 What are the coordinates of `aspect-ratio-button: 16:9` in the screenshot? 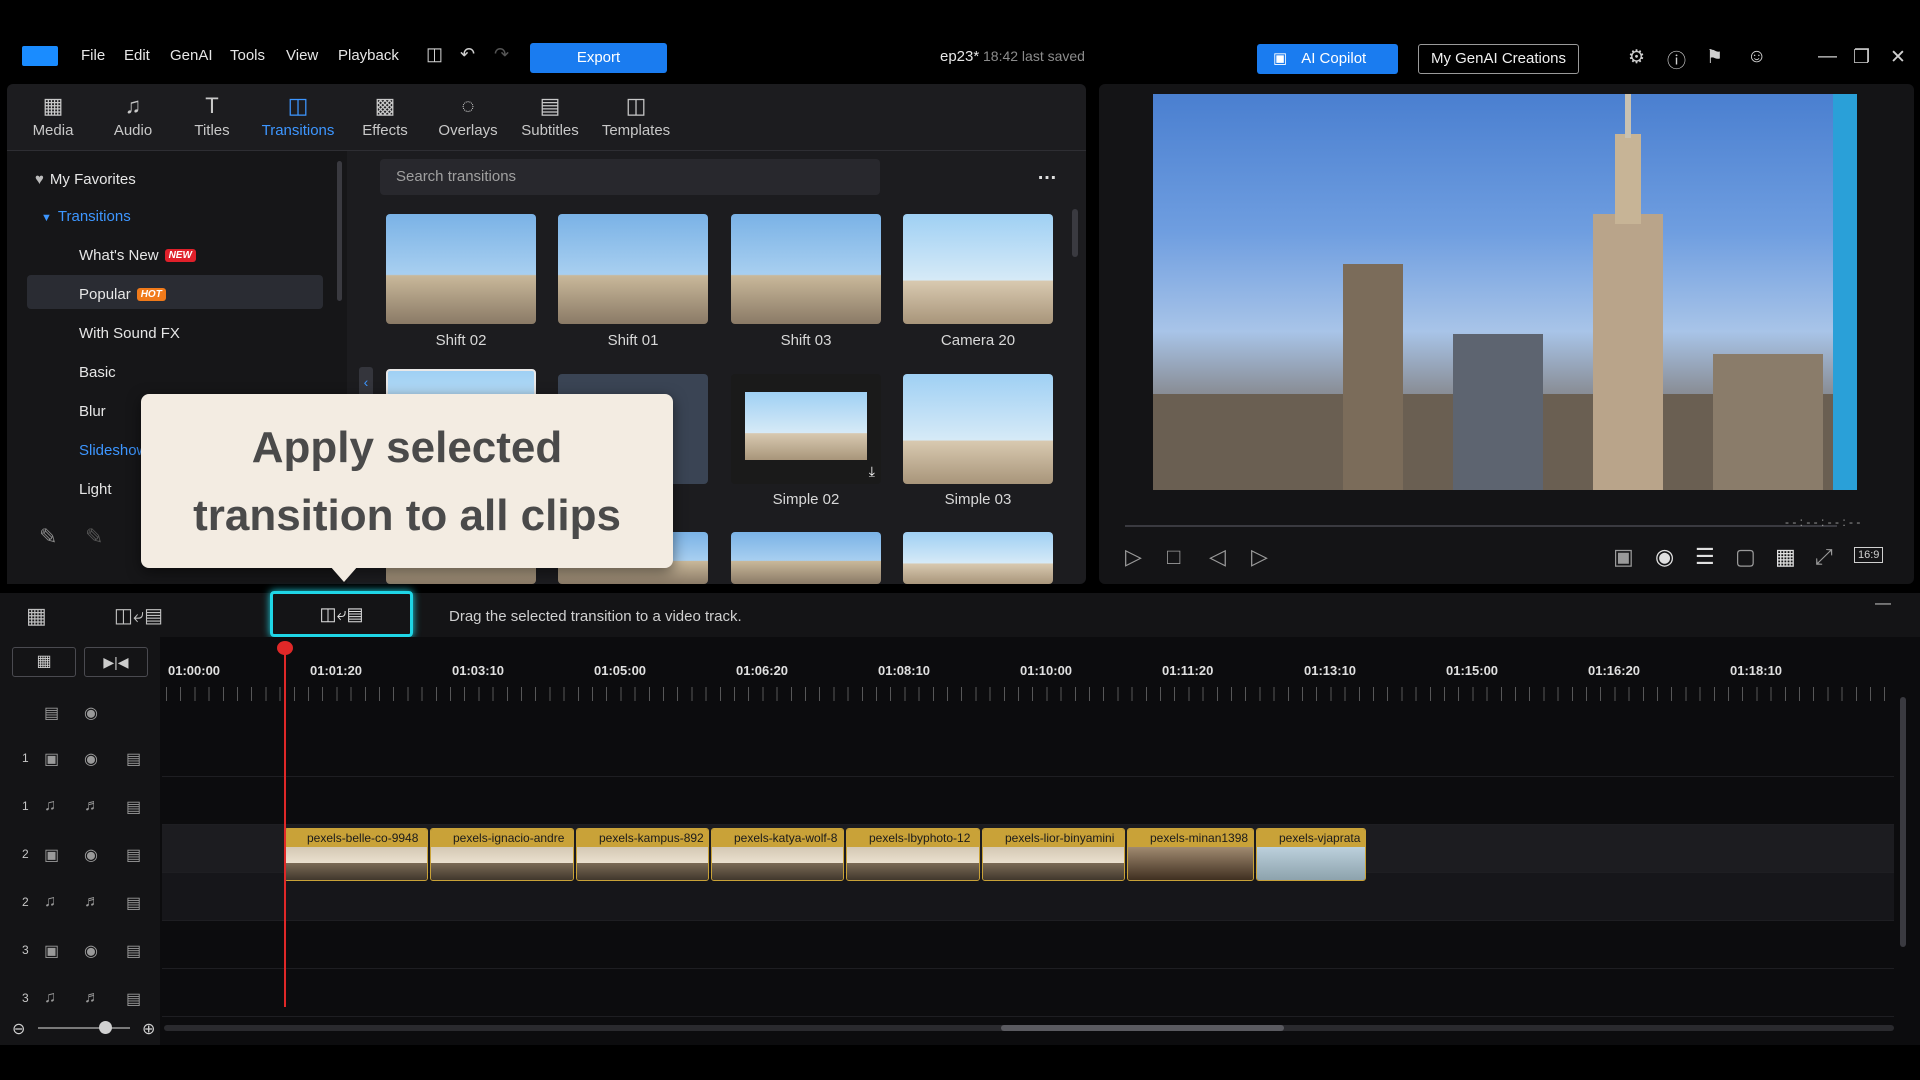 It's located at (1869, 555).